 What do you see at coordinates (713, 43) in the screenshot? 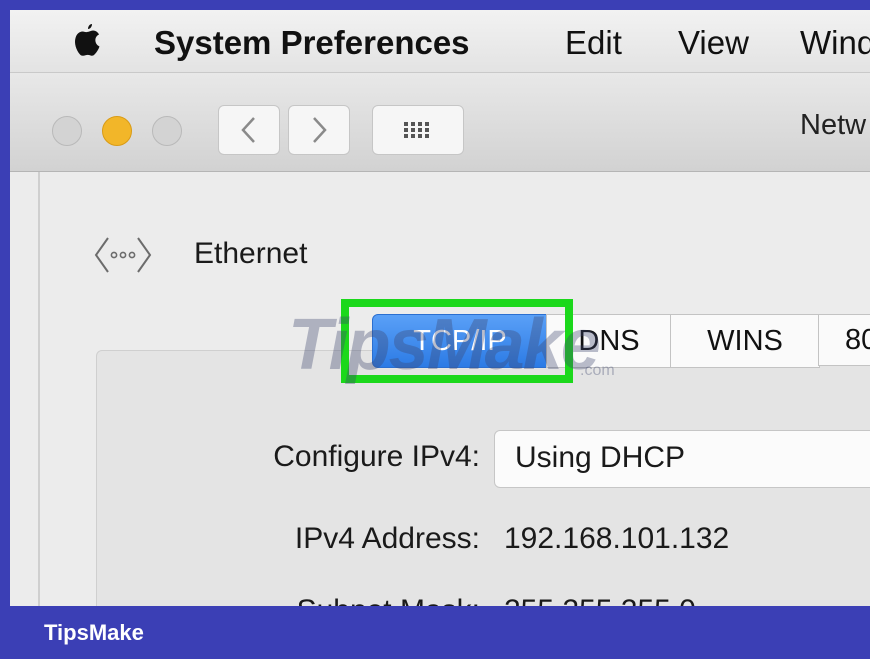
I see `menu-item-view: View` at bounding box center [713, 43].